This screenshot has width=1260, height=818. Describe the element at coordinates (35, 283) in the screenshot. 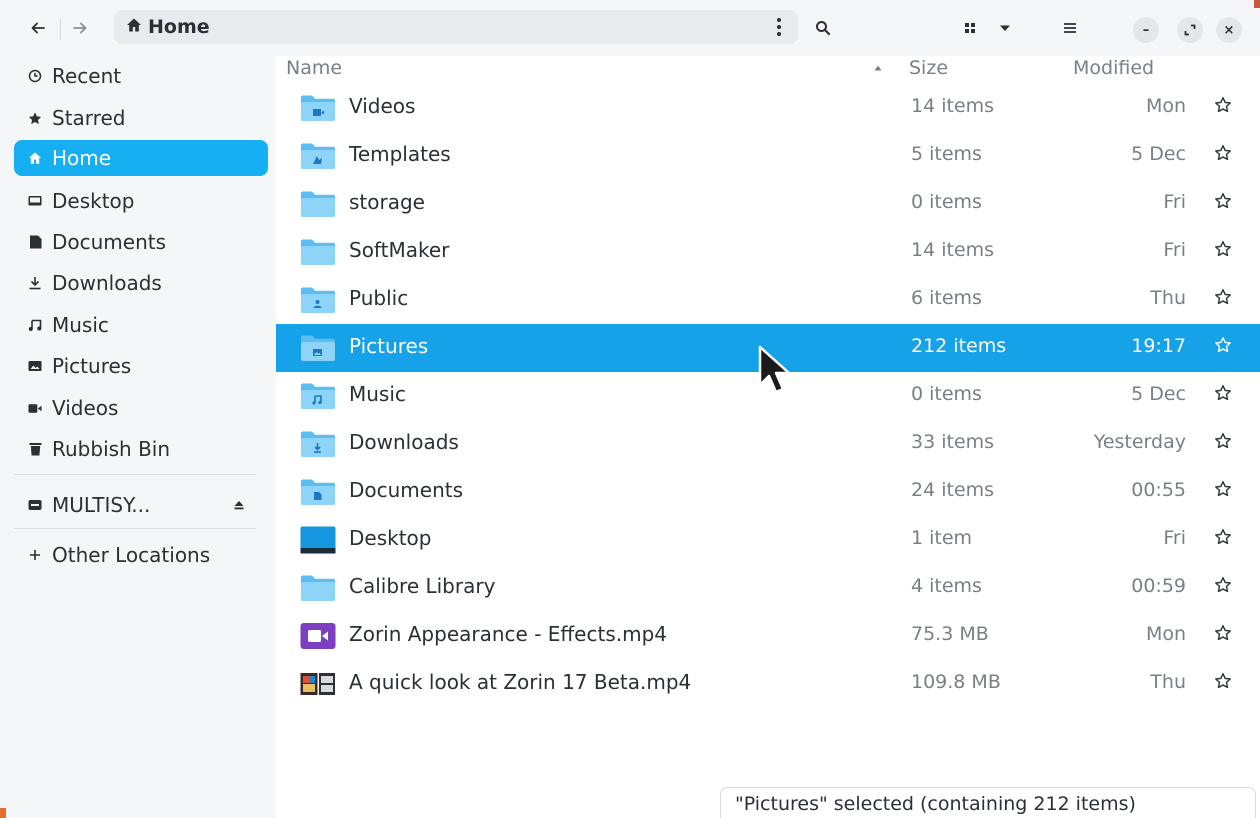

I see `download-icon` at that location.